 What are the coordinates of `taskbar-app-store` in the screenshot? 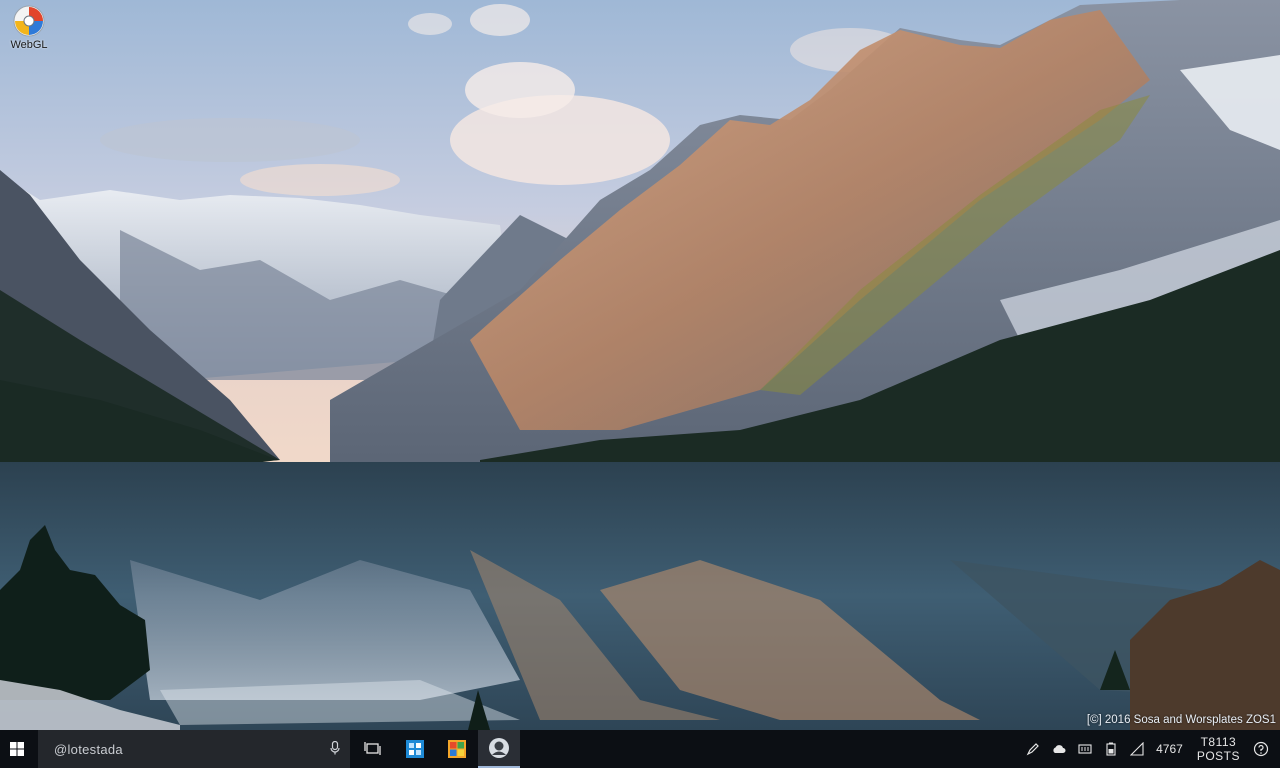 It's located at (415, 749).